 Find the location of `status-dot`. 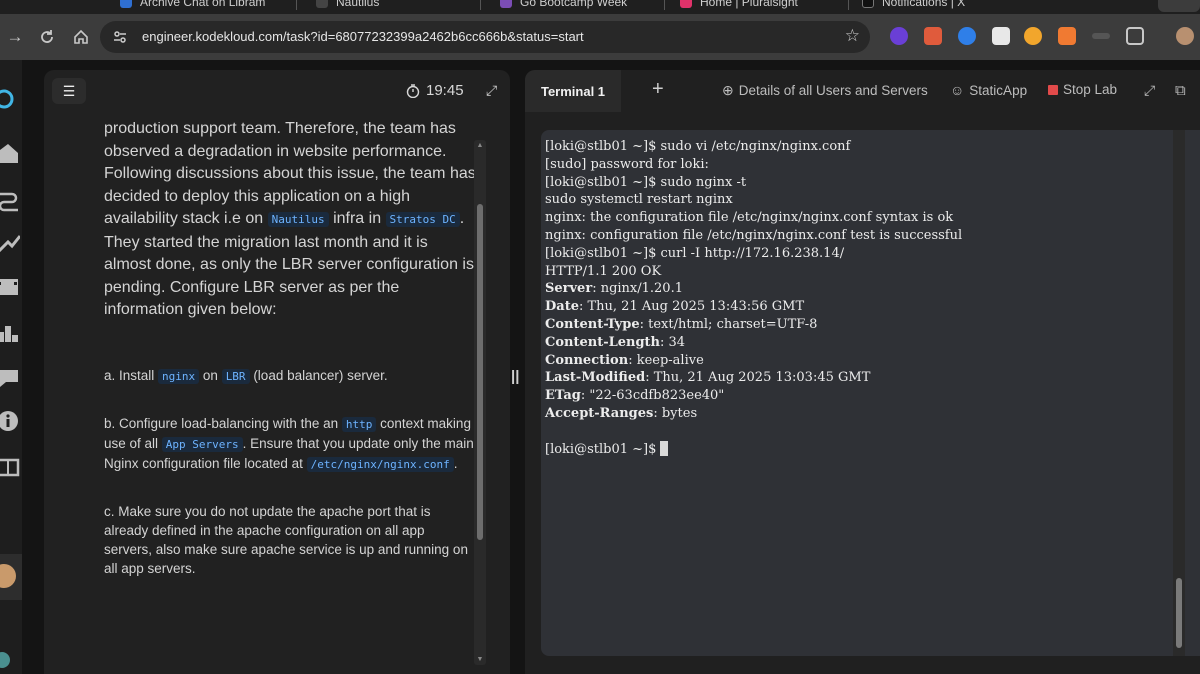

status-dot is located at coordinates (5, 660).